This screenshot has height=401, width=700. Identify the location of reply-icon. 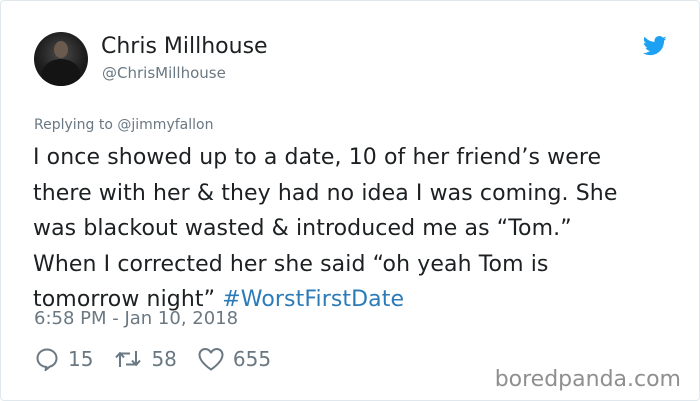
(47, 360).